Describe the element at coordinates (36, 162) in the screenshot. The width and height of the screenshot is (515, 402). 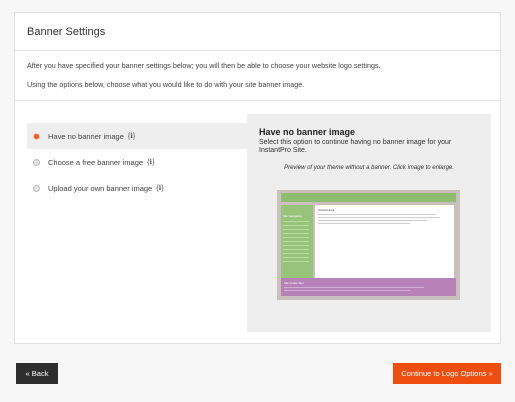
I see `radio-free-banner` at that location.